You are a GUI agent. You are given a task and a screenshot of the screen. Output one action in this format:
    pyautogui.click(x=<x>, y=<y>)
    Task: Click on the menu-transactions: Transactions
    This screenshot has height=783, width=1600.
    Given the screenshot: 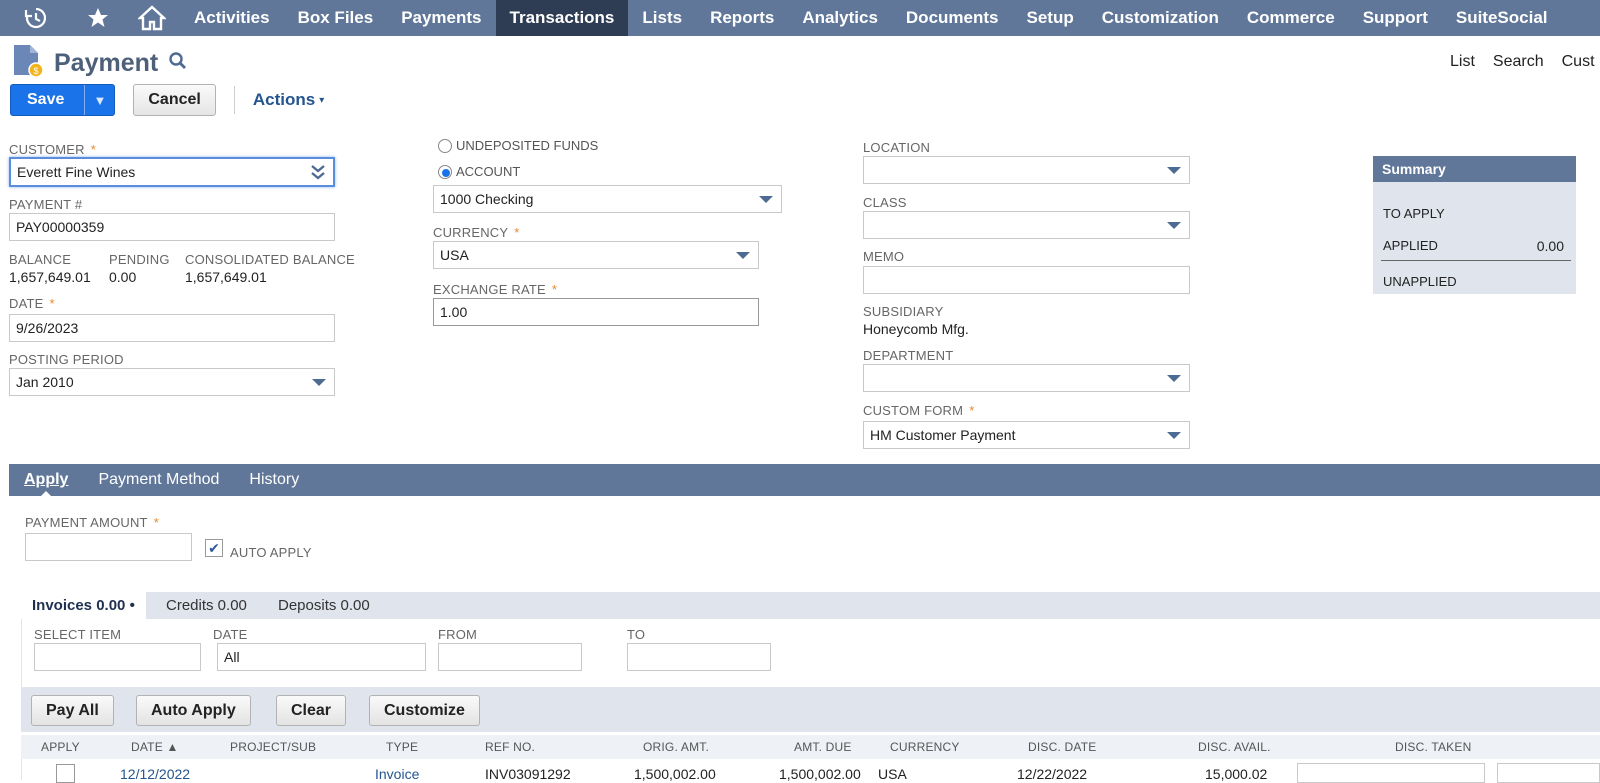 What is the action you would take?
    pyautogui.click(x=562, y=18)
    